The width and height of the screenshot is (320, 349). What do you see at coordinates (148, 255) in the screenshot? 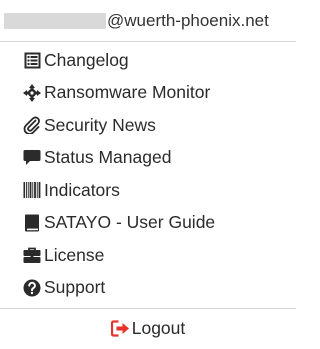
I see `menu-item-license: License` at bounding box center [148, 255].